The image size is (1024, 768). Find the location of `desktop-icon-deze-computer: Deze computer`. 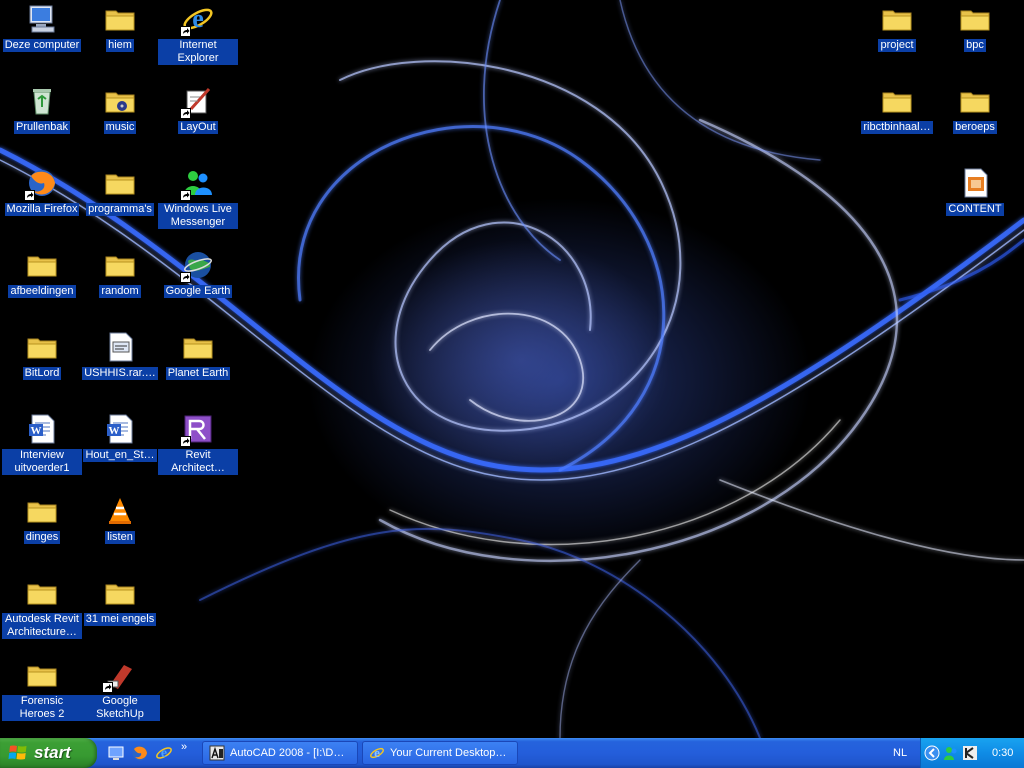

desktop-icon-deze-computer: Deze computer is located at coordinates (42, 27).